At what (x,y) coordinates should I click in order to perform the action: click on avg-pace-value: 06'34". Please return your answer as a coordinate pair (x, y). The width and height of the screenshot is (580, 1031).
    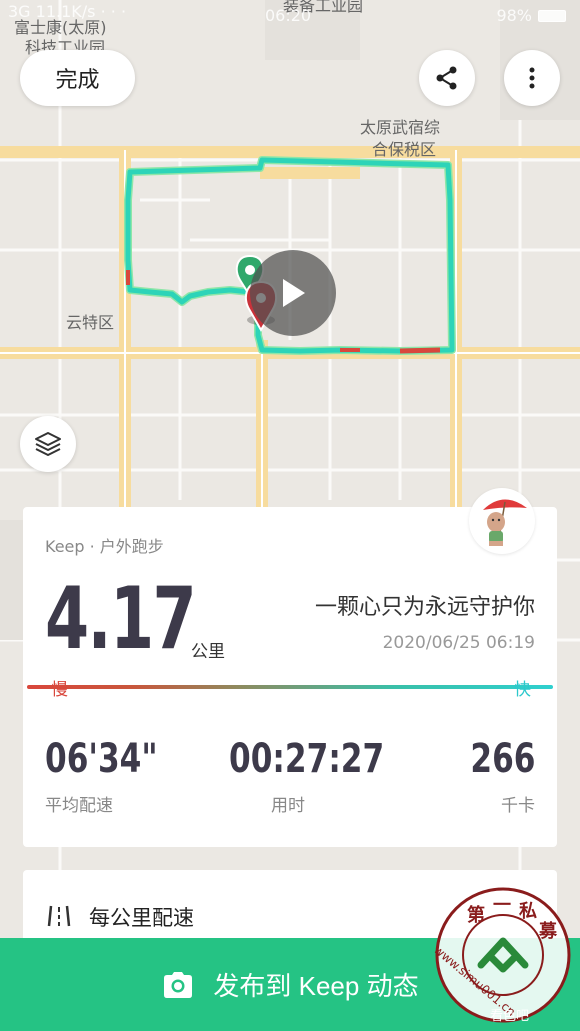
    Looking at the image, I should click on (101, 759).